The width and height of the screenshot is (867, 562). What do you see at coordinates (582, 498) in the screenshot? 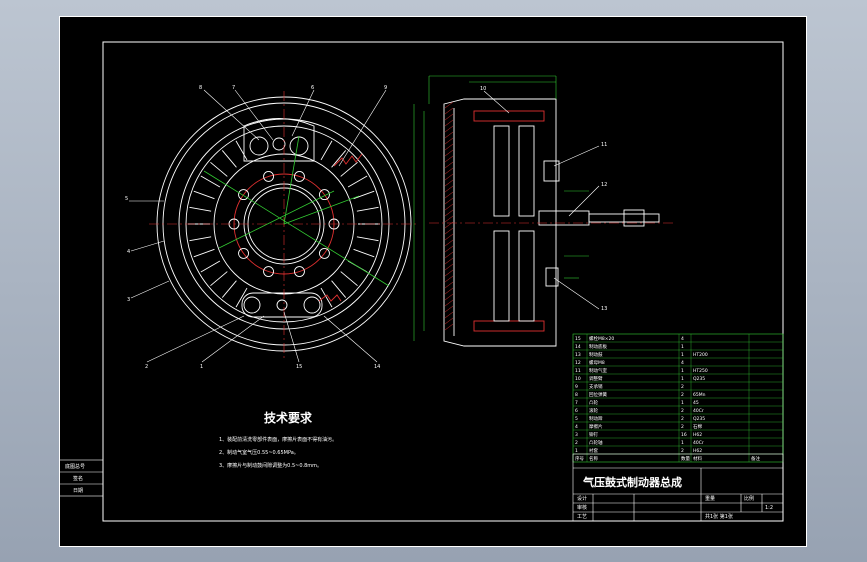
I see `tb-row-design: 设计` at bounding box center [582, 498].